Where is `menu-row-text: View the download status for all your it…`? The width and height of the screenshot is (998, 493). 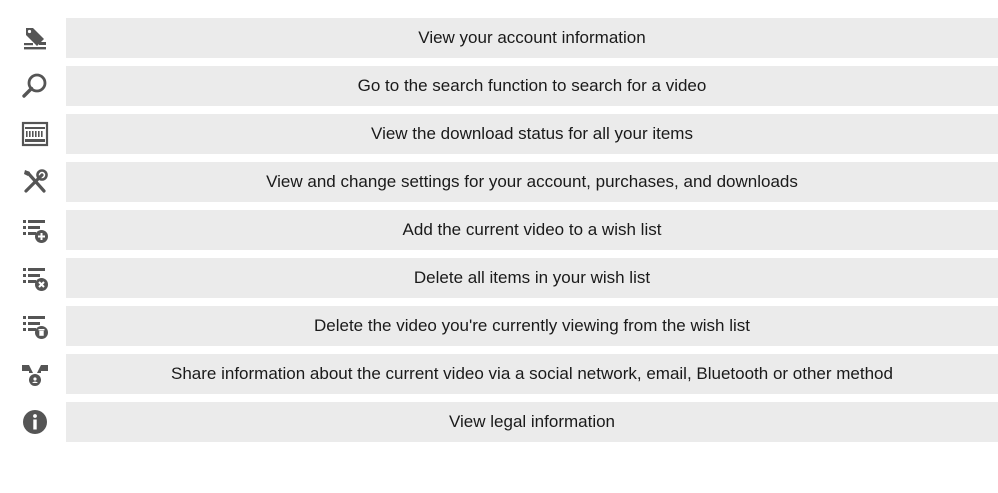
menu-row-text: View the download status for all your it… is located at coordinates (532, 134).